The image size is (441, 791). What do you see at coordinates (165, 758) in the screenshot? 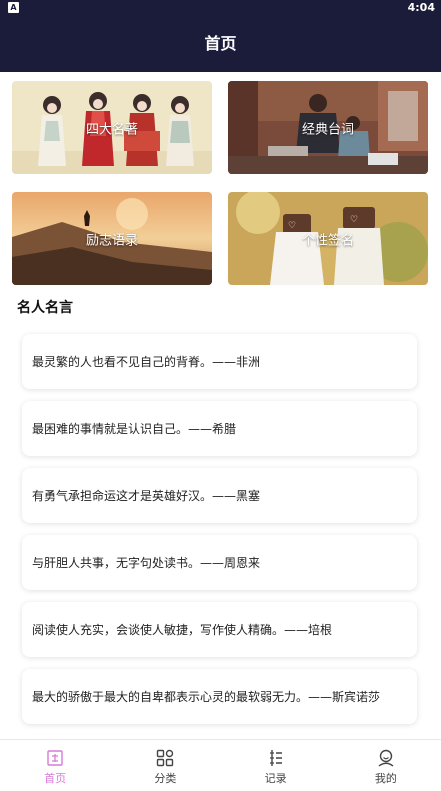
I see `category-grid-icon` at bounding box center [165, 758].